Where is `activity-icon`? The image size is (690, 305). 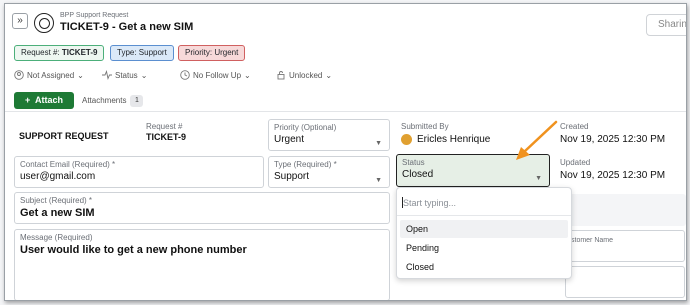
activity-icon is located at coordinates (107, 75).